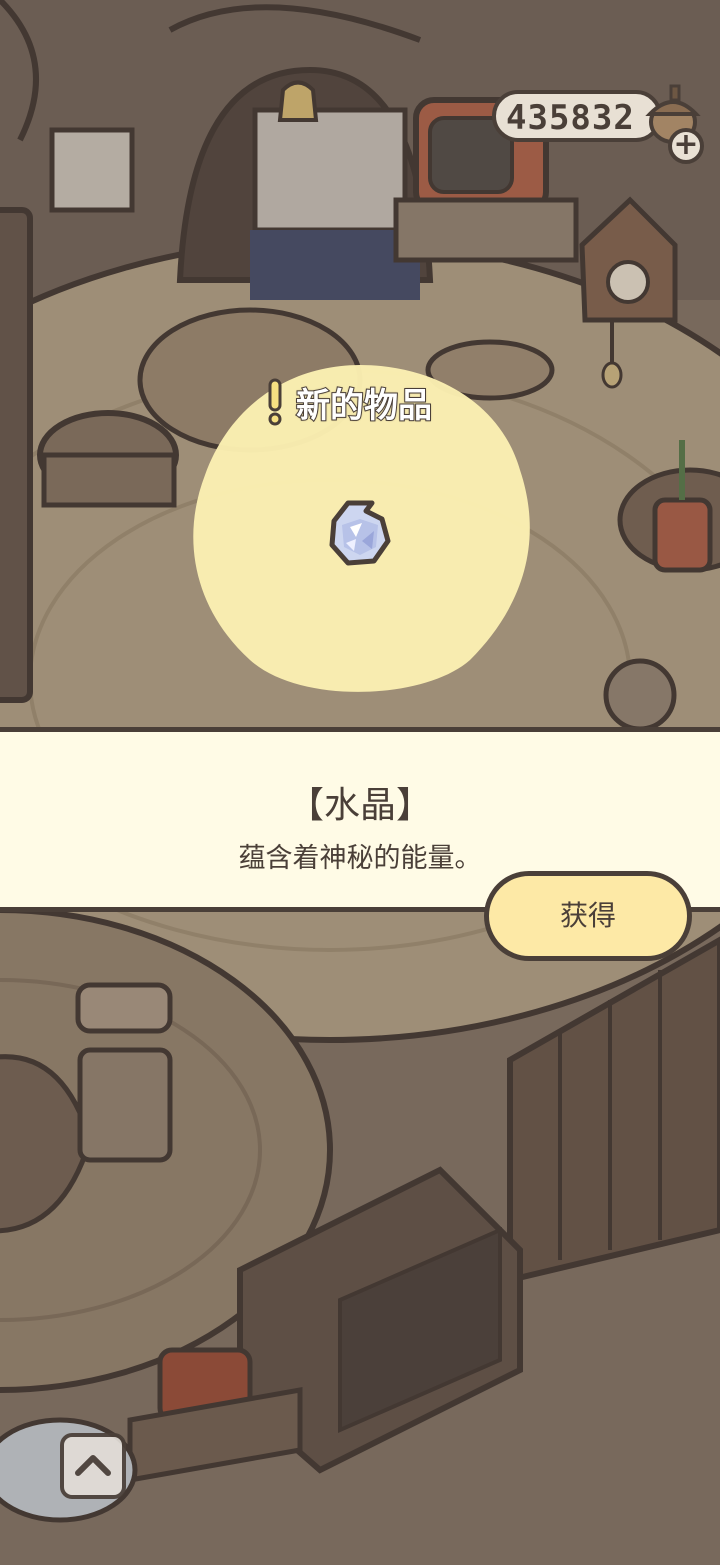  What do you see at coordinates (359, 805) in the screenshot?
I see `item-name: 【水晶】` at bounding box center [359, 805].